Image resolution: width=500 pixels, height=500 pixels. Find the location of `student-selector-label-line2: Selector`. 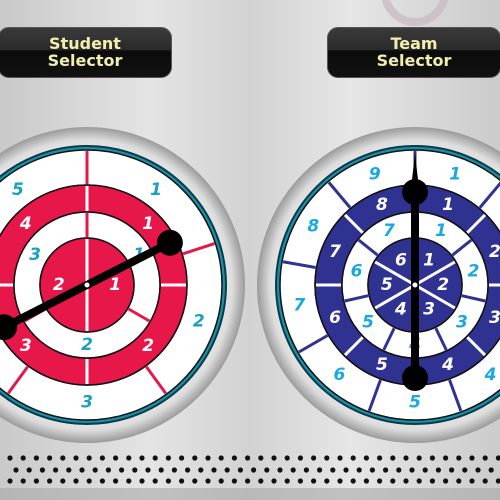

student-selector-label-line2: Selector is located at coordinates (85, 60).